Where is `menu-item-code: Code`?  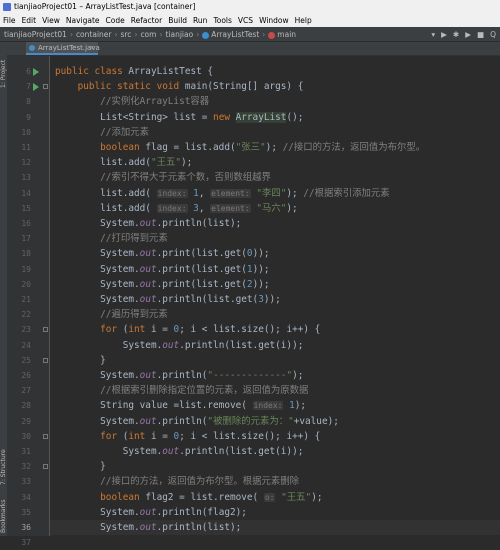 menu-item-code: Code is located at coordinates (115, 20).